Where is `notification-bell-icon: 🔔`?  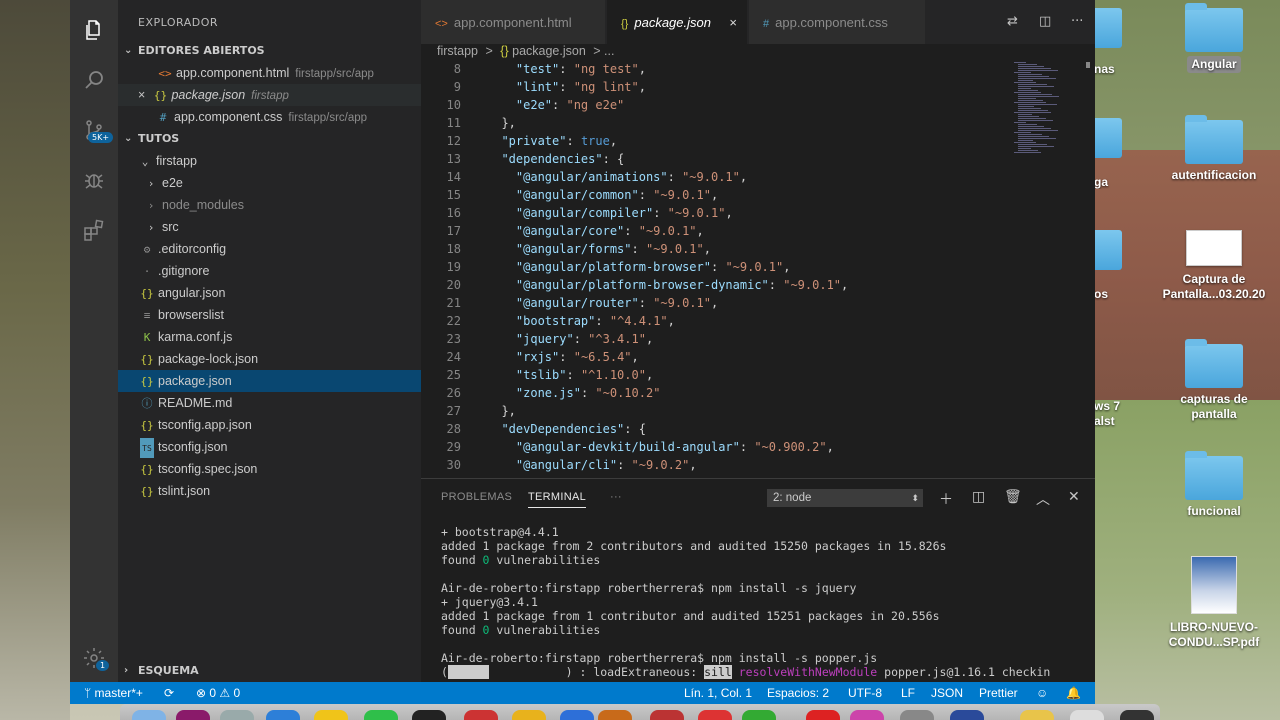 notification-bell-icon: 🔔 is located at coordinates (1073, 693).